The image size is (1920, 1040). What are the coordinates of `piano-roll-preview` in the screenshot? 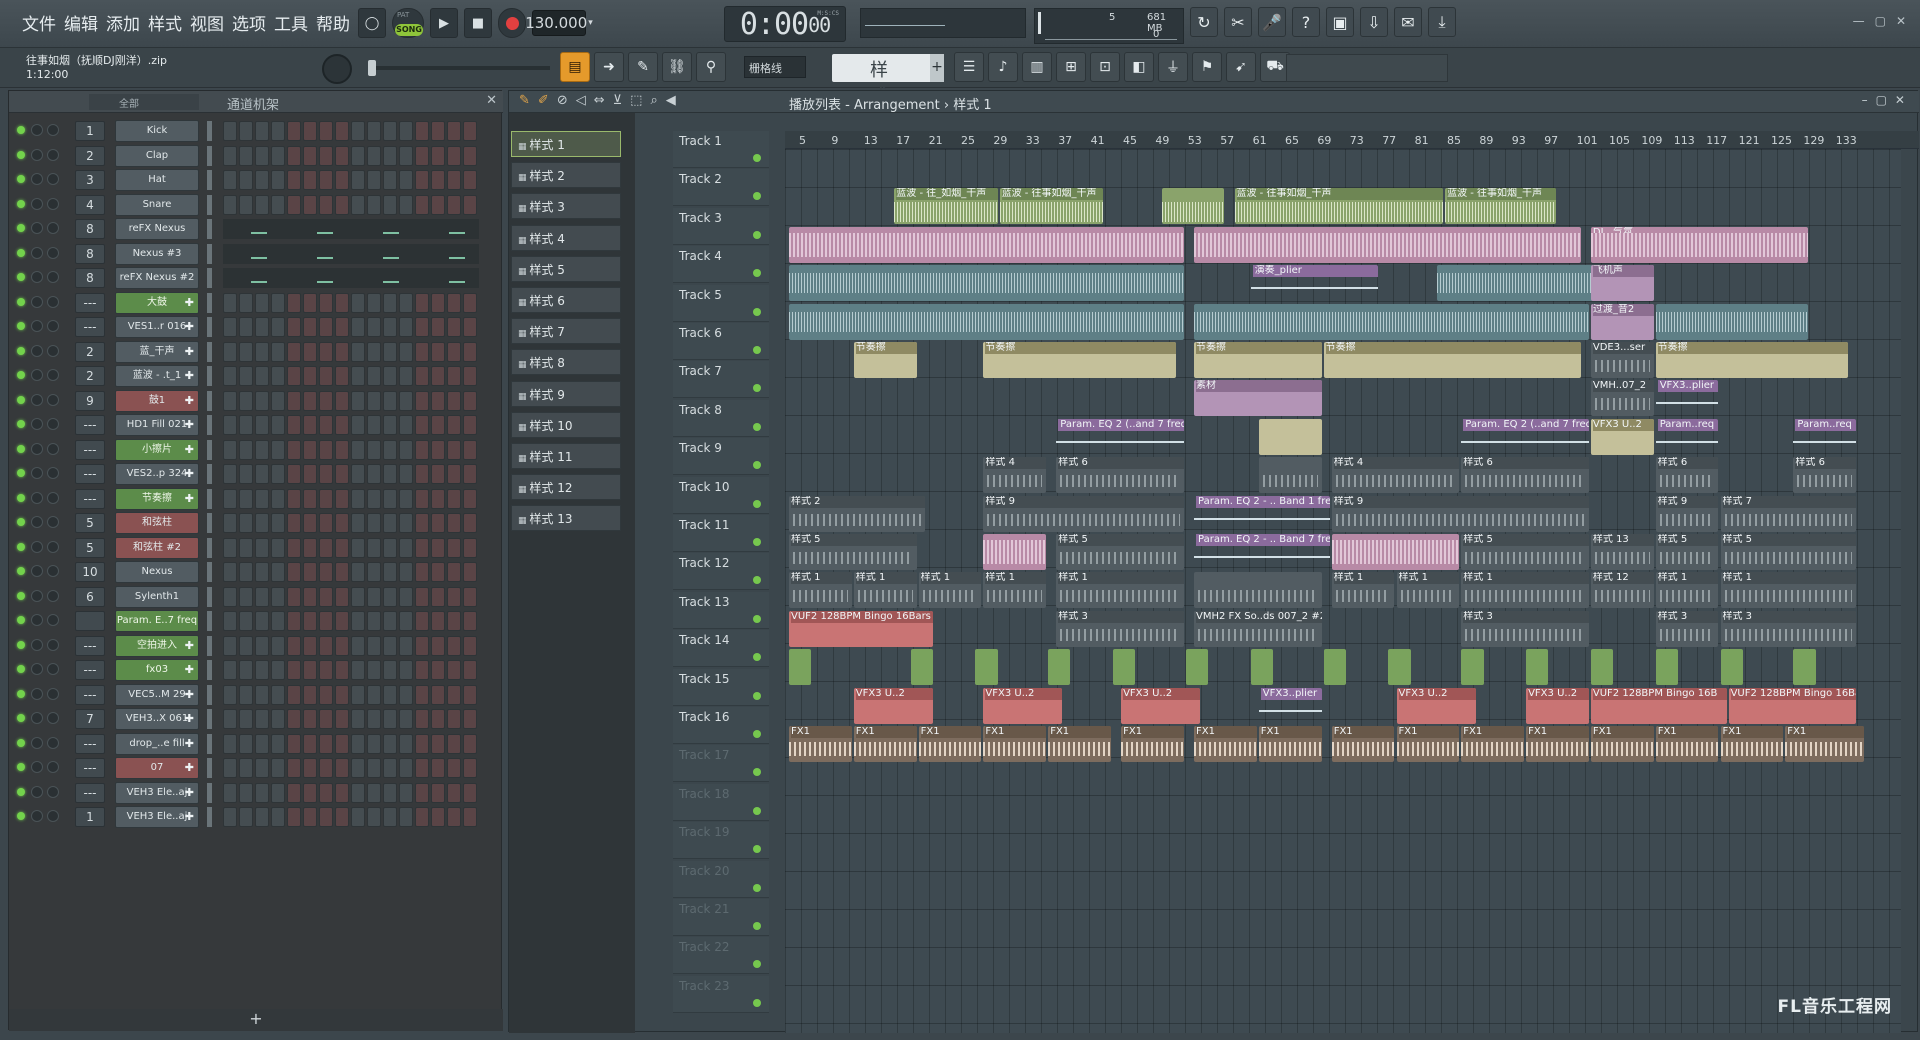 It's located at (351, 229).